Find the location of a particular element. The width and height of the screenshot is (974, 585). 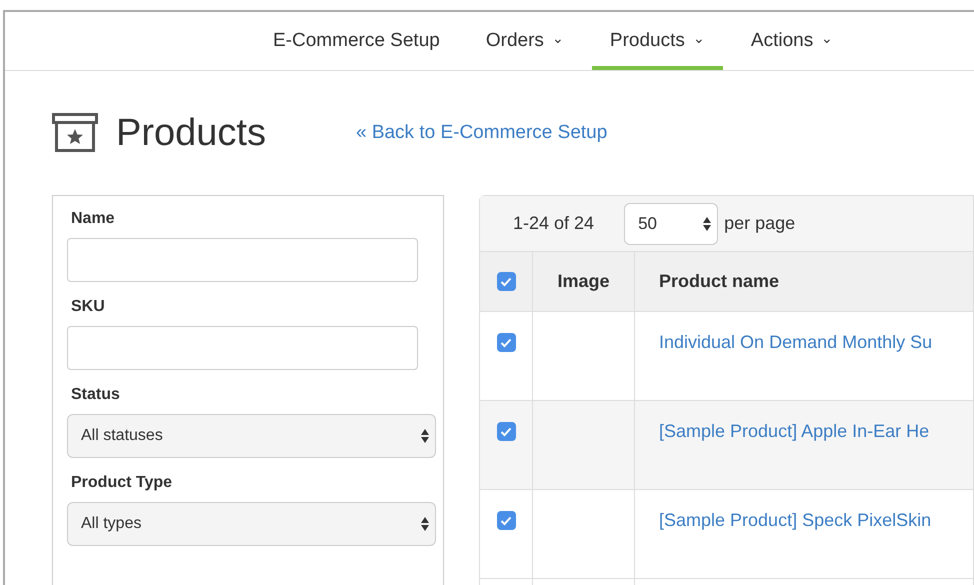

field-label: Name is located at coordinates (93, 219).